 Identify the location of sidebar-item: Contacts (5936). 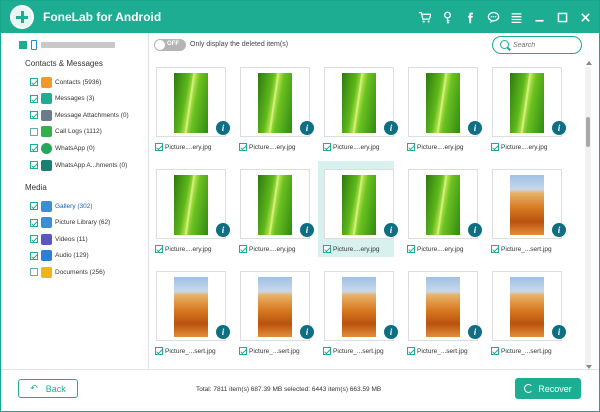
(89, 82).